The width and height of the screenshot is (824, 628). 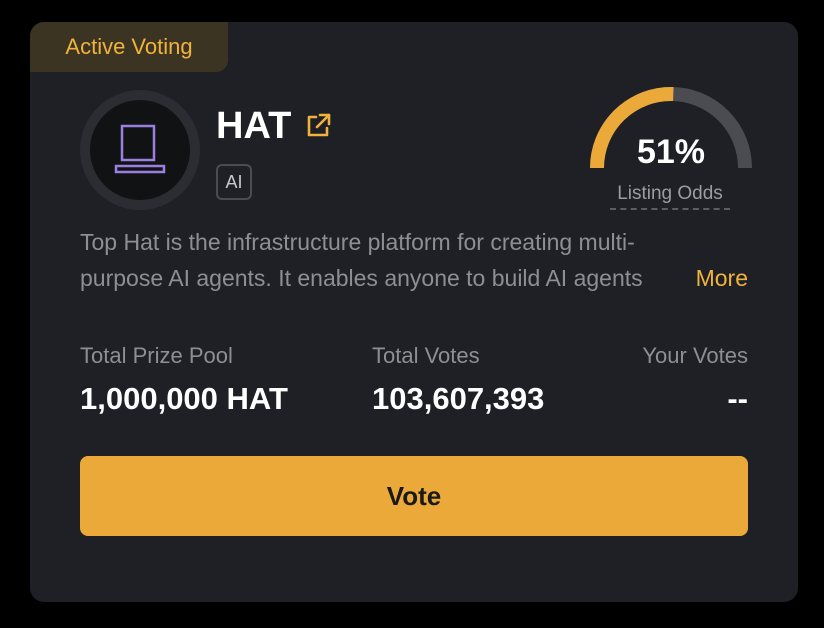 What do you see at coordinates (129, 47) in the screenshot?
I see `status-badge: Active Voting` at bounding box center [129, 47].